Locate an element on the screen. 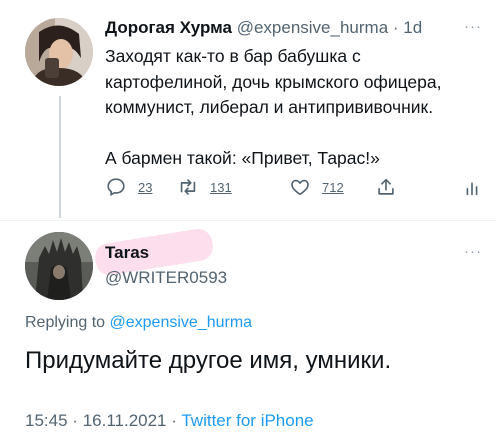  avatar-expensive-hurma is located at coordinates (59, 52).